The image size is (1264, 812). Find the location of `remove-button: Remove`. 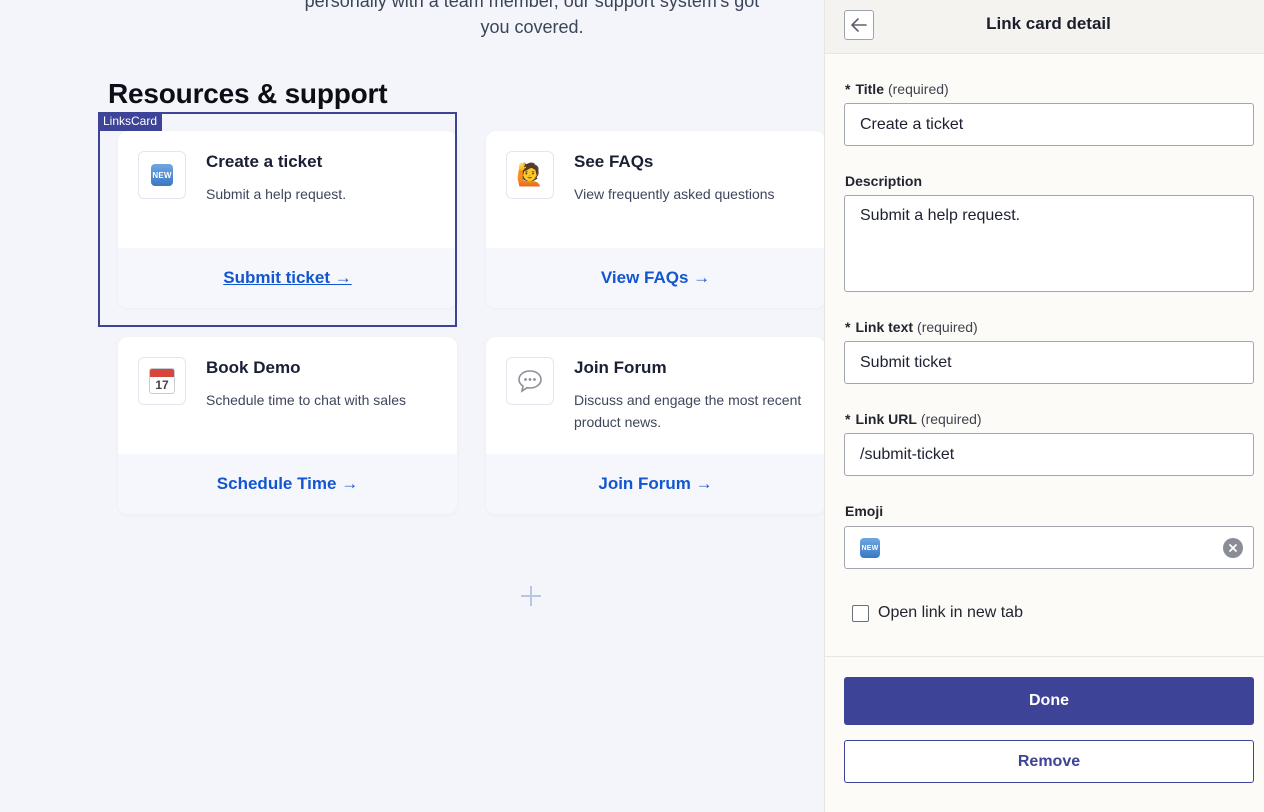

remove-button: Remove is located at coordinates (1049, 761).